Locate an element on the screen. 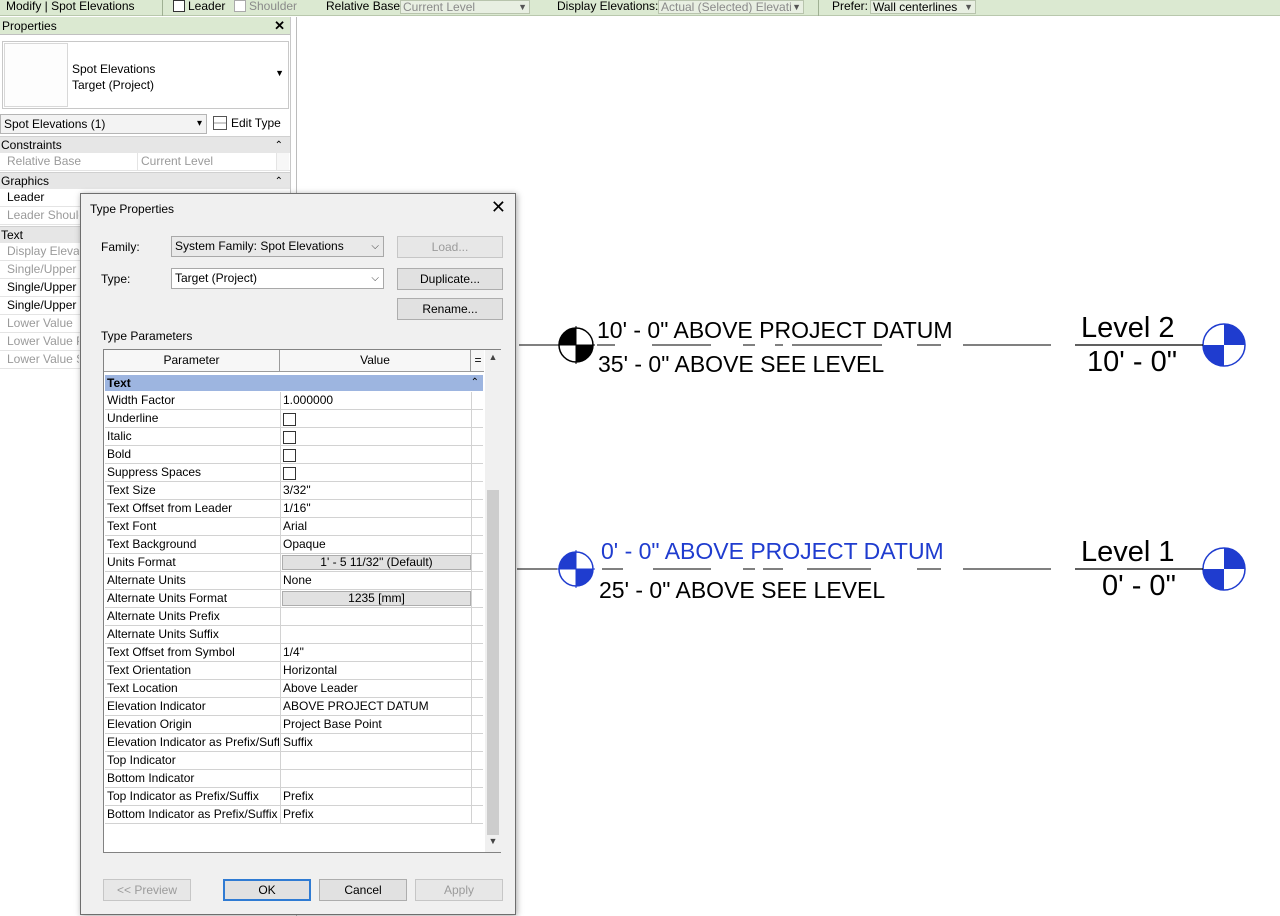 The image size is (1280, 916). spot-lower-line1: 0' - 0" ABOVE PROJECT DATUM is located at coordinates (772, 551).